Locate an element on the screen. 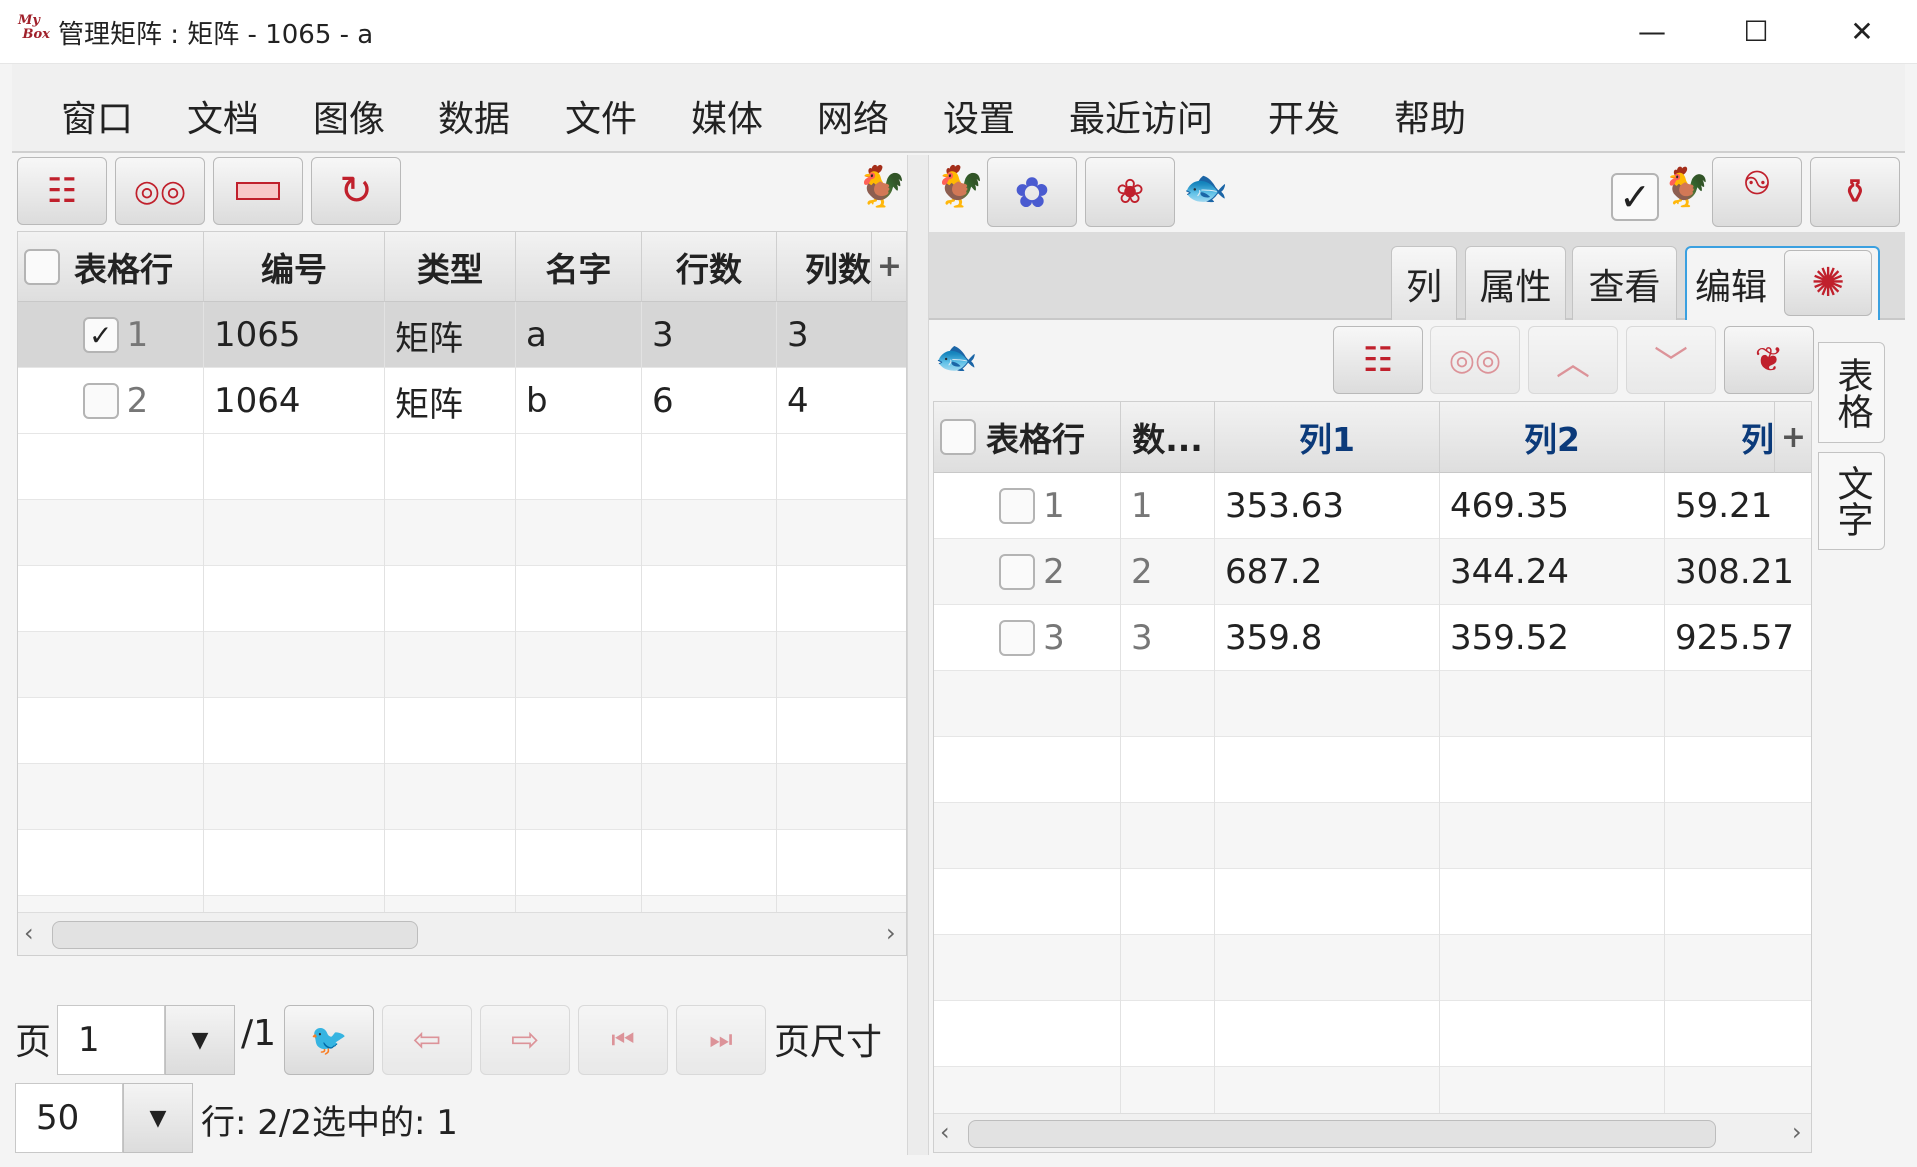  dragon-refresh-icon: ↻ is located at coordinates (356, 191).